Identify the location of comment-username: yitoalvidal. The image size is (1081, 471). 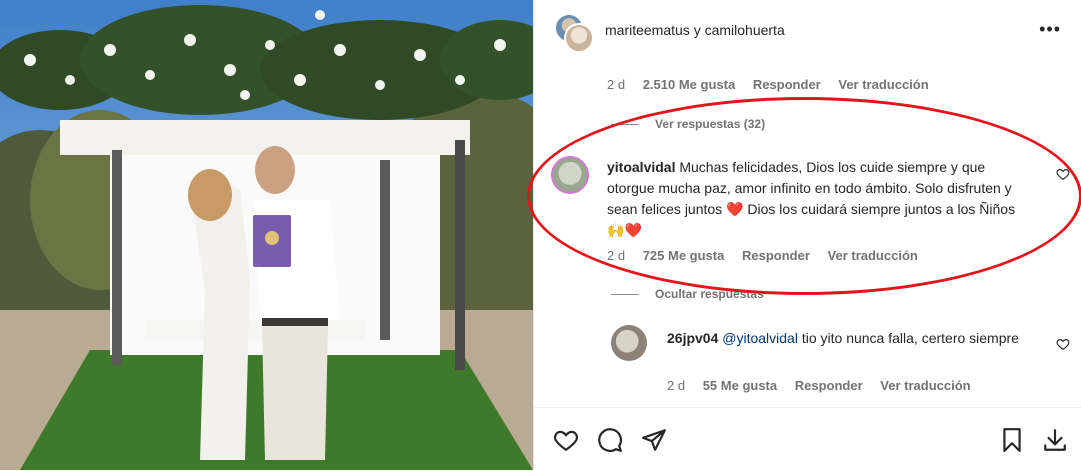
(641, 167).